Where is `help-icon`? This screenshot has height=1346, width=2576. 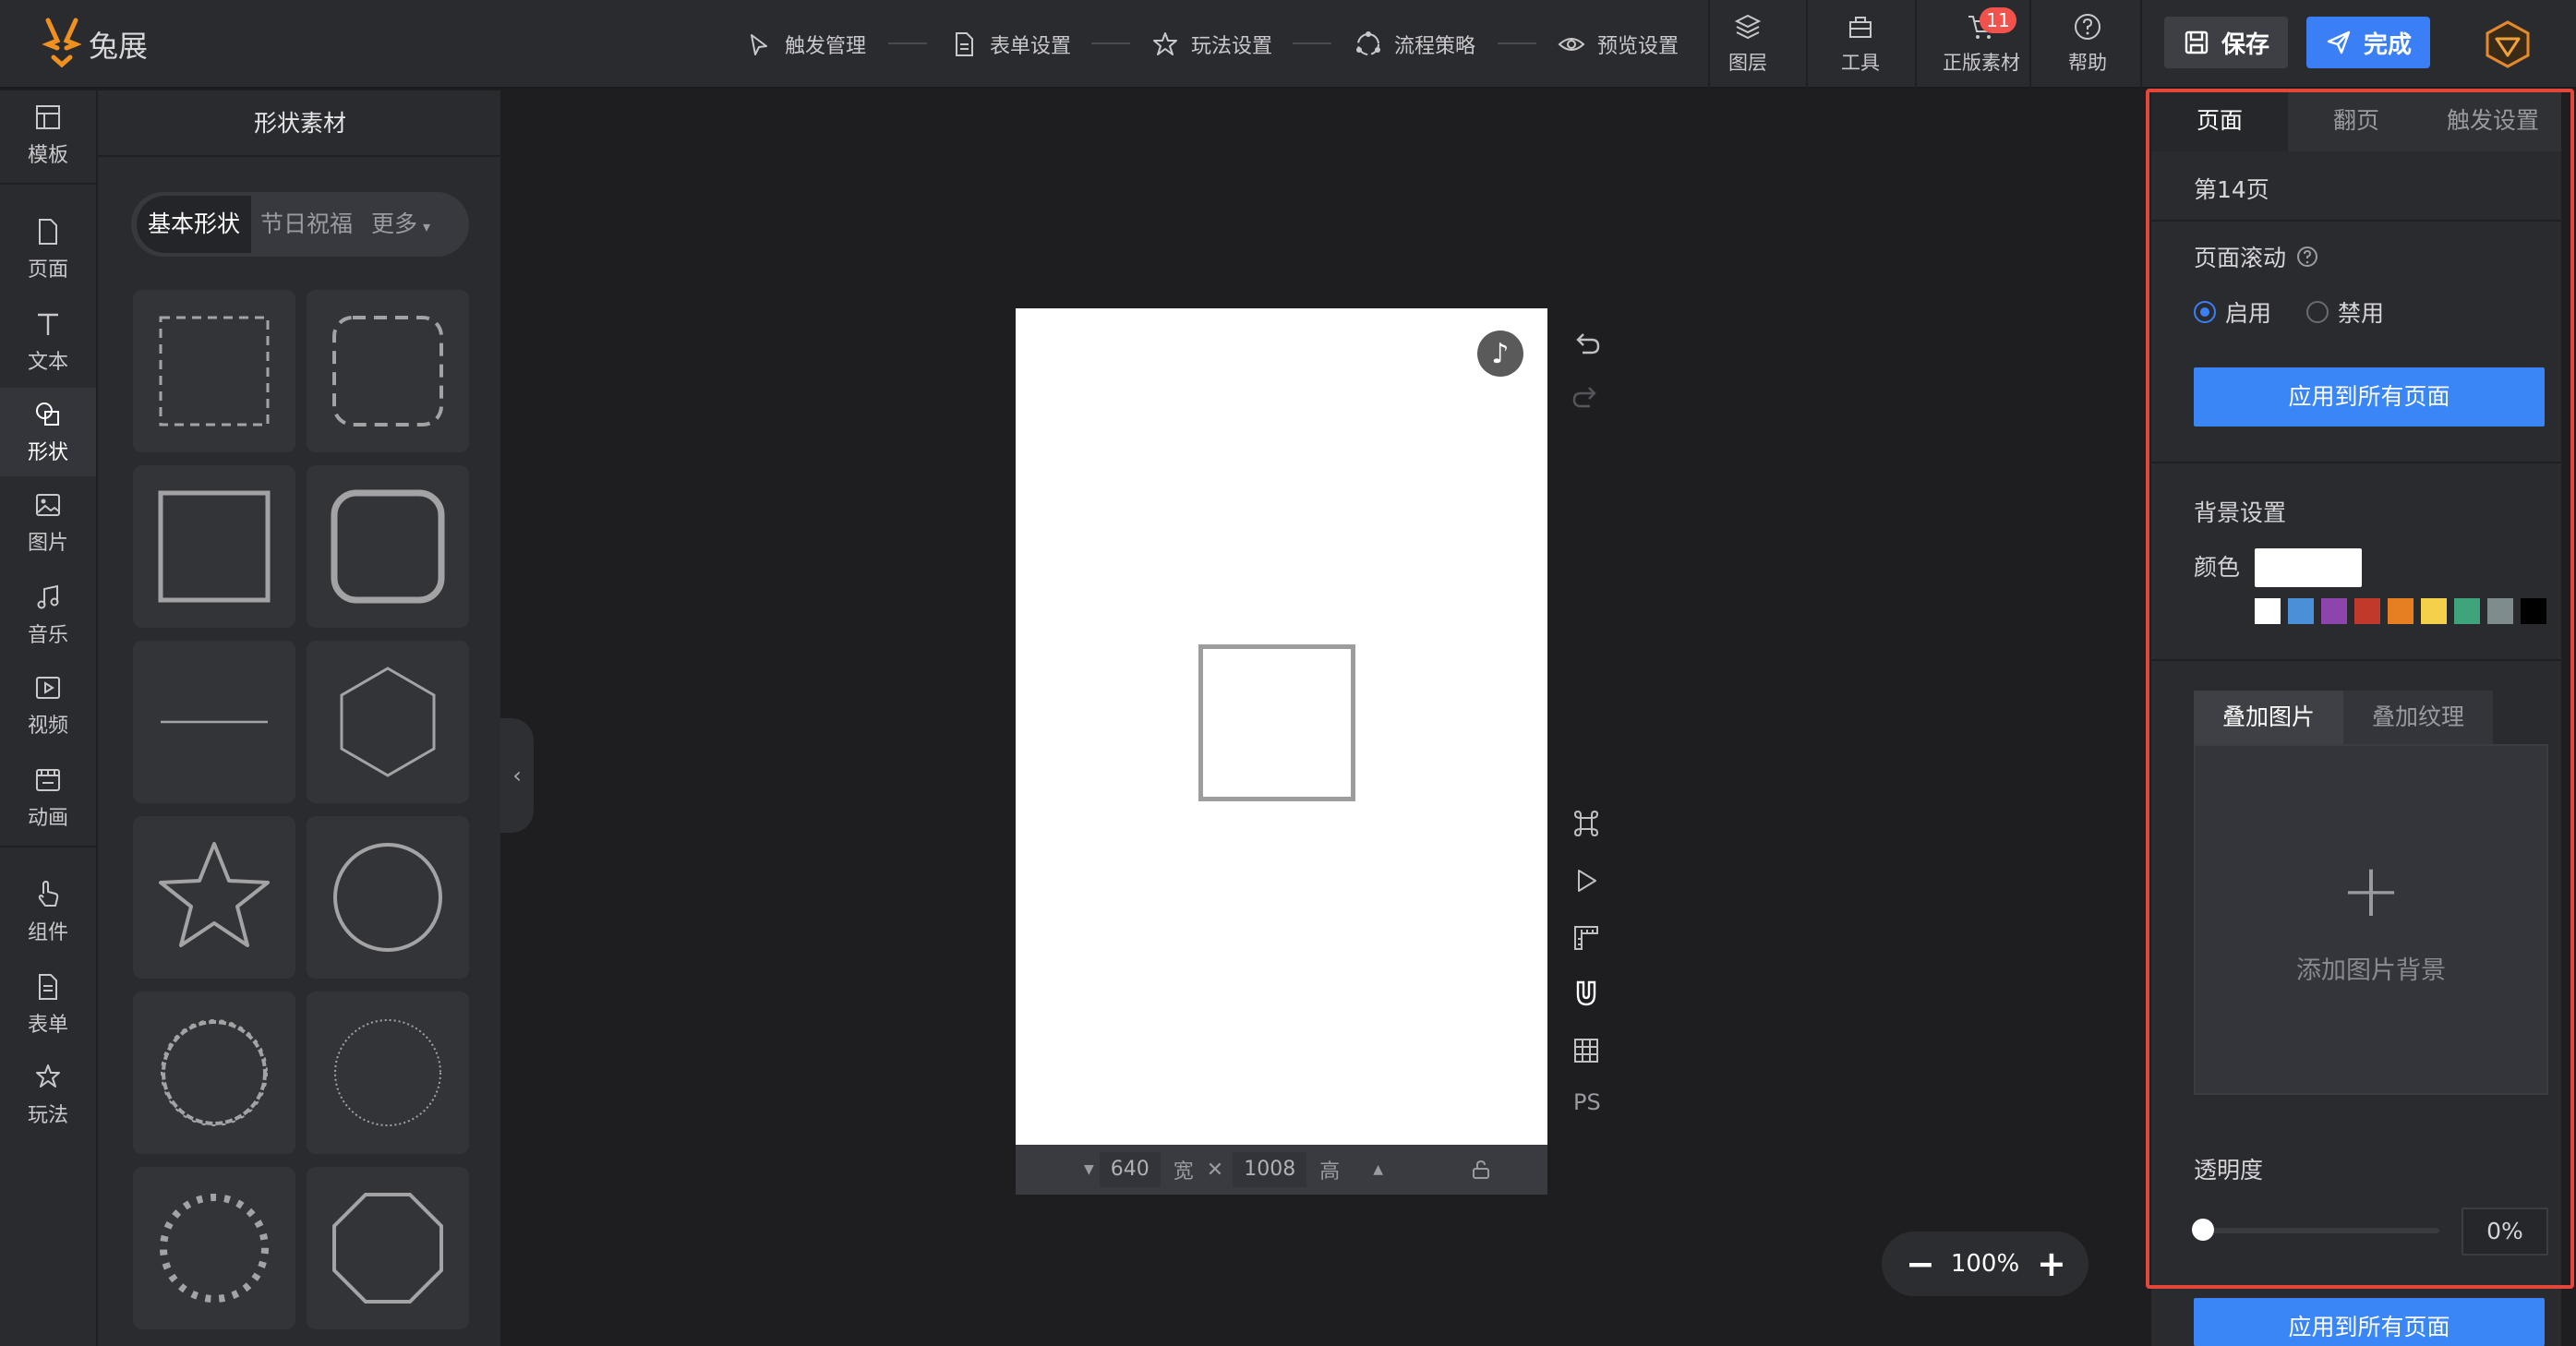 help-icon is located at coordinates (2088, 27).